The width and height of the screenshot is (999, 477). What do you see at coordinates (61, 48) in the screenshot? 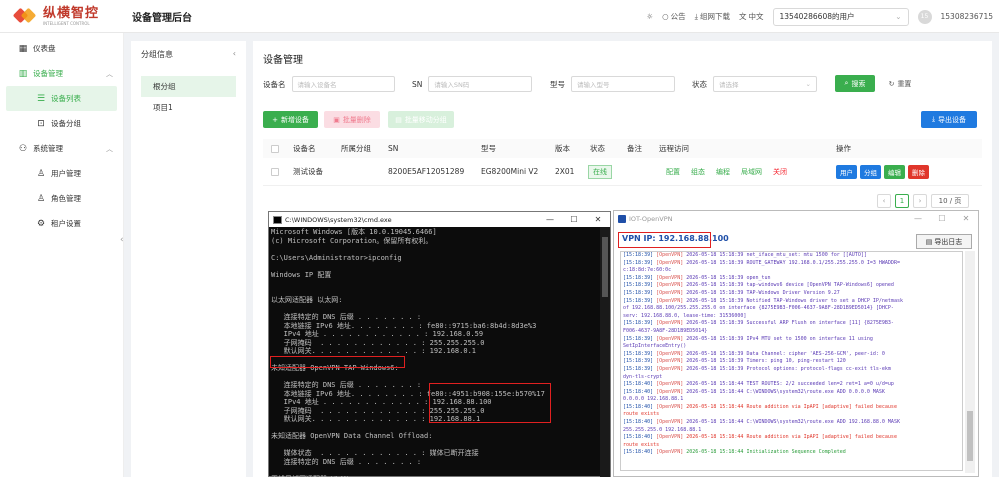
I see `sidebar-item-dashboard: ▦ 仪表盘` at bounding box center [61, 48].